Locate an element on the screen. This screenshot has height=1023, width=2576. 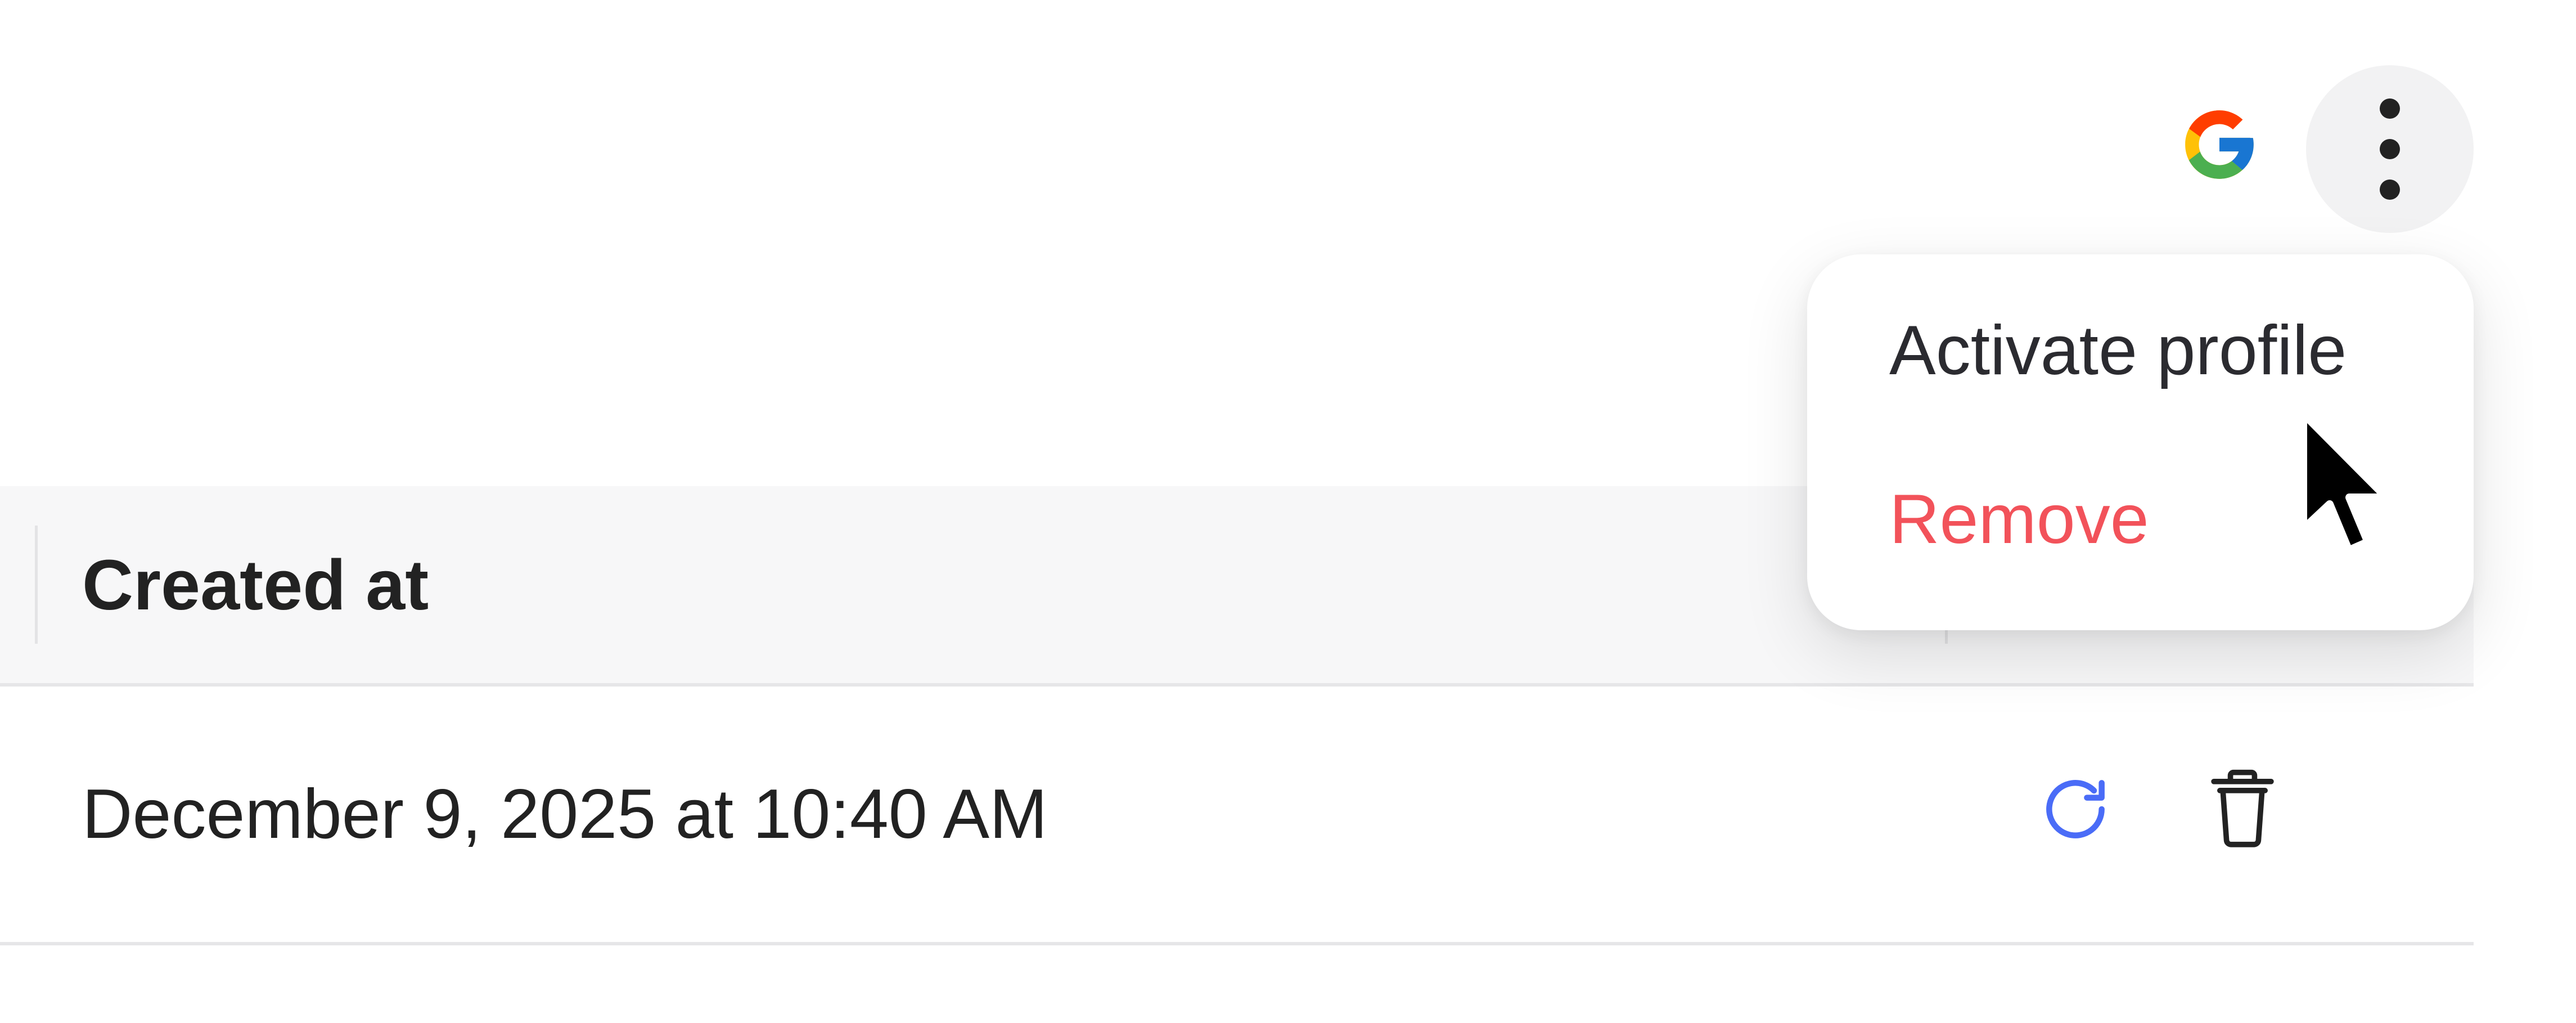
more-vertical-icon is located at coordinates (2390, 149).